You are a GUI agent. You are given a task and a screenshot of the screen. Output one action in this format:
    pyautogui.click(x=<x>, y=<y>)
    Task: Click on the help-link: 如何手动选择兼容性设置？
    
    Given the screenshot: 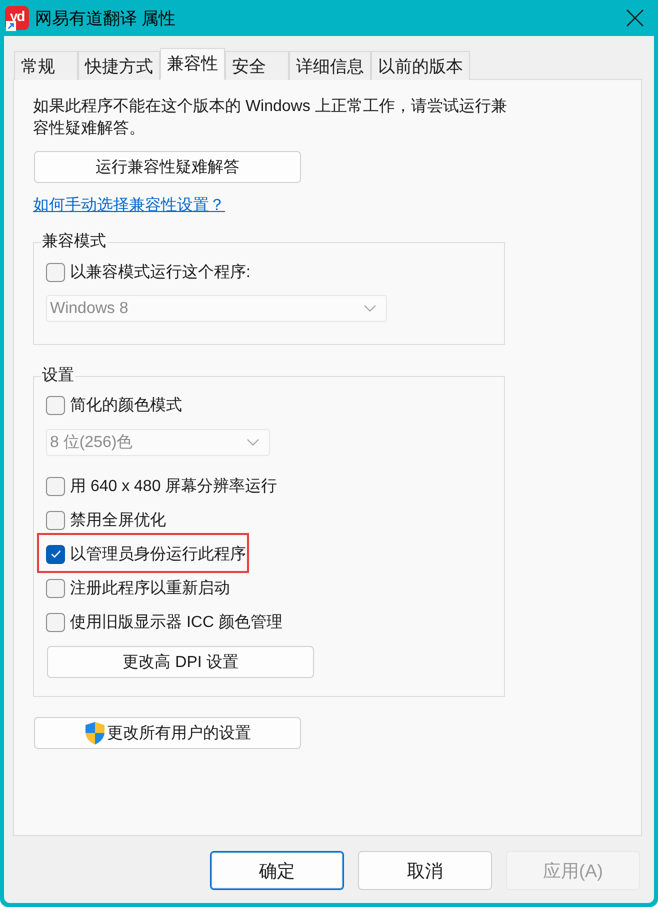 What is the action you would take?
    pyautogui.click(x=129, y=206)
    